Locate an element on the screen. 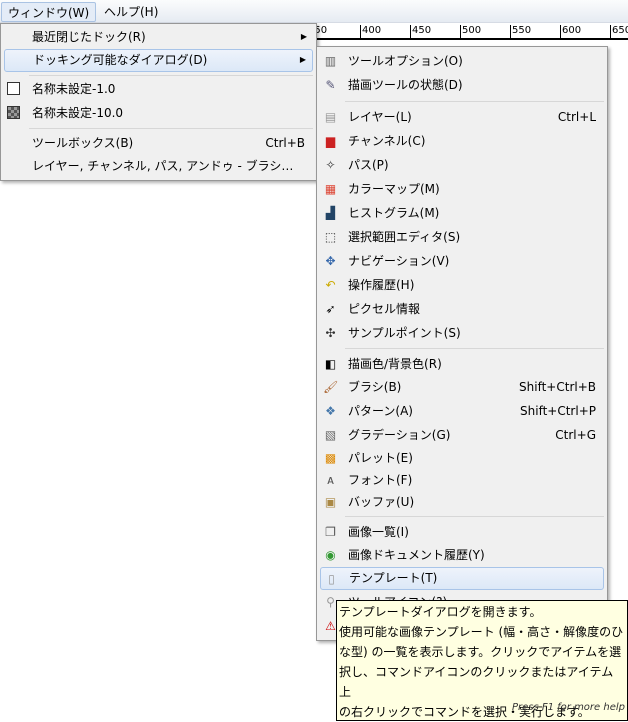  label: パターン(A) is located at coordinates (380, 411).